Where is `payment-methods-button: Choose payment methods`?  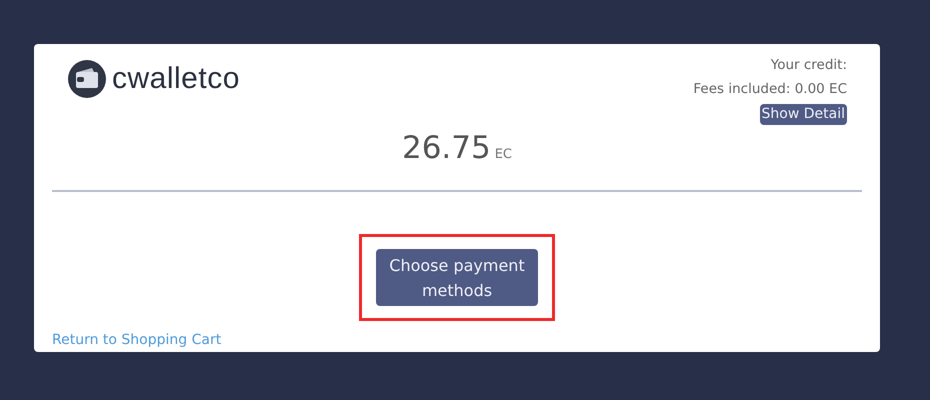
payment-methods-button: Choose payment methods is located at coordinates (457, 277).